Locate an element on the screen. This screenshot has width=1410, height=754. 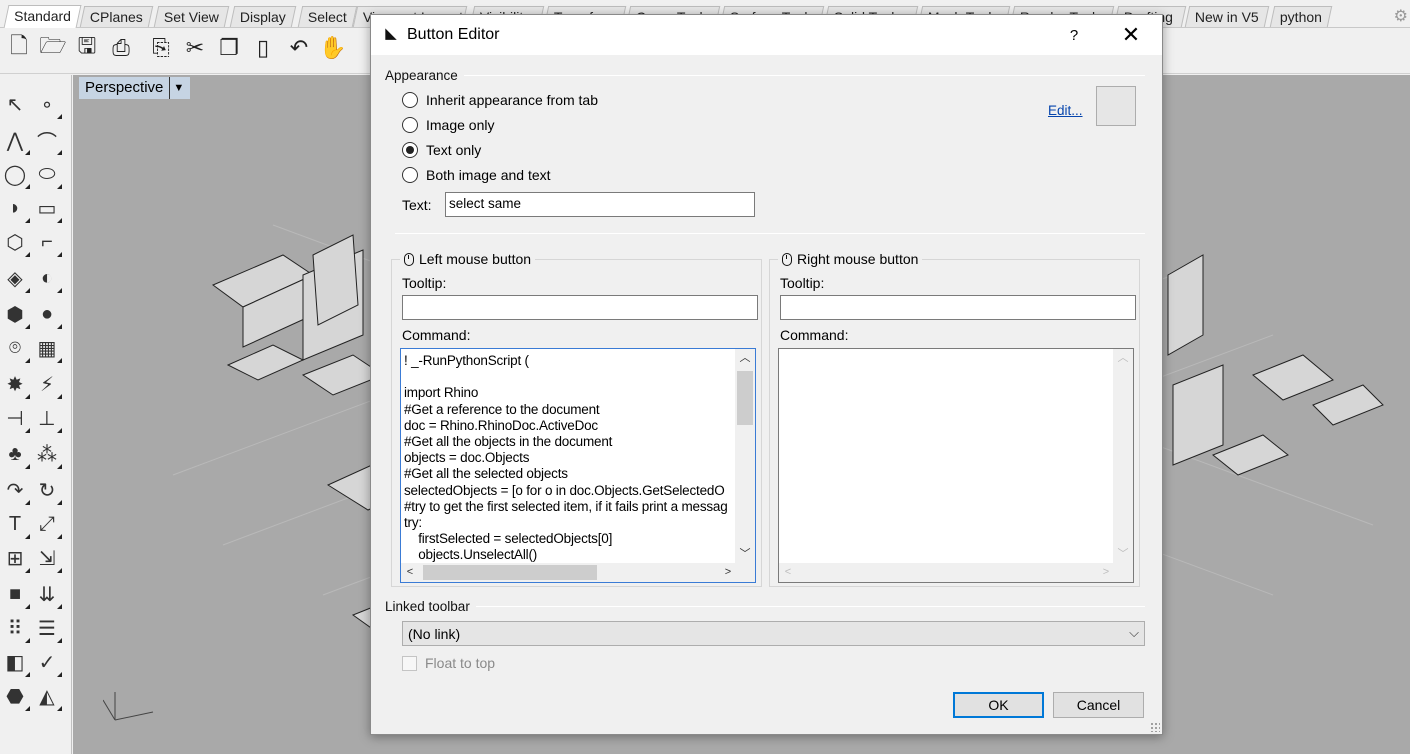
points-on-icon: ⁂ is located at coordinates (47, 454).